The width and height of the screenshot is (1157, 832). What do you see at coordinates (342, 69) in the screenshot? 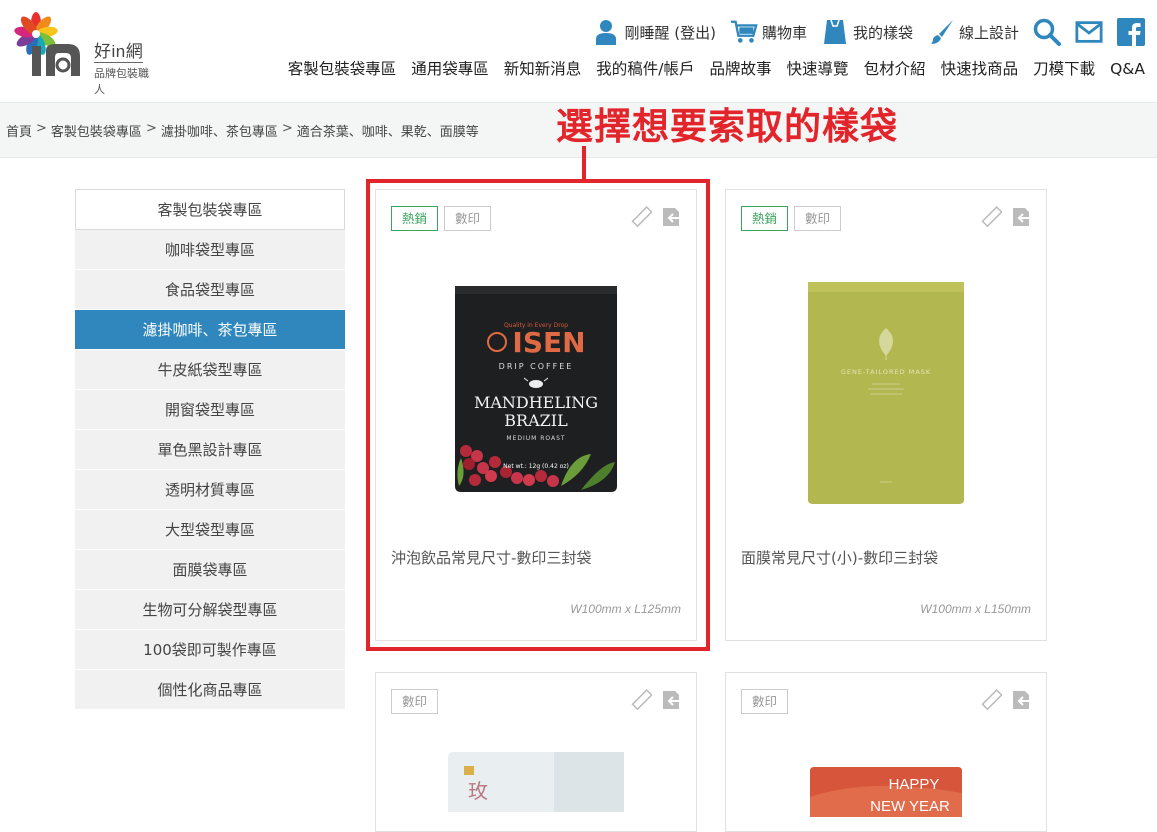
I see `nav-custom-bags: 客製包裝袋專區` at bounding box center [342, 69].